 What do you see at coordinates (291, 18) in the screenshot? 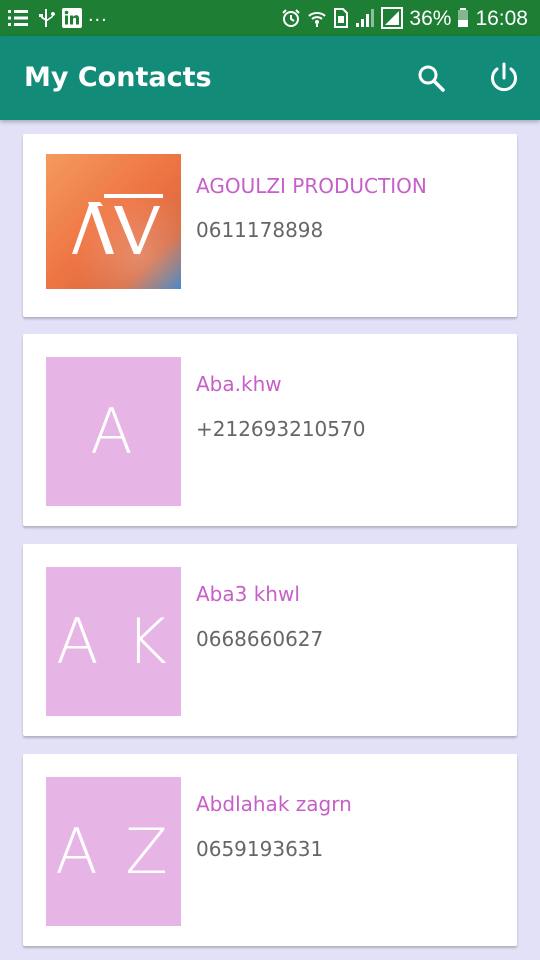
I see `alarm-icon` at bounding box center [291, 18].